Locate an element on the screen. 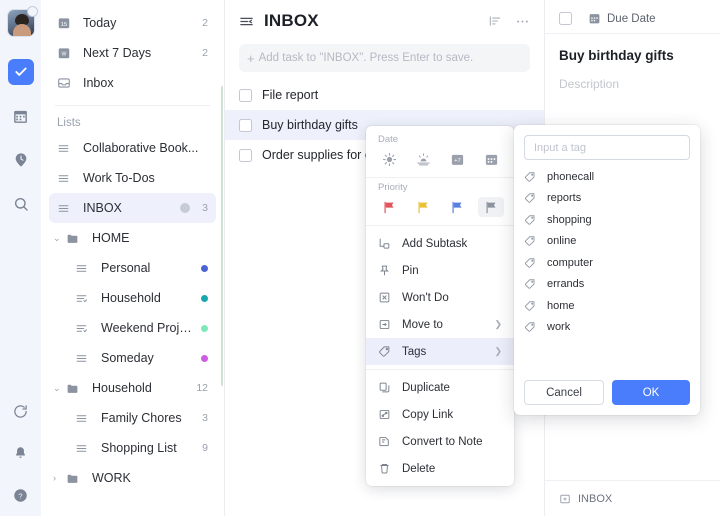  detail-header: Due Date is located at coordinates (632, 19).